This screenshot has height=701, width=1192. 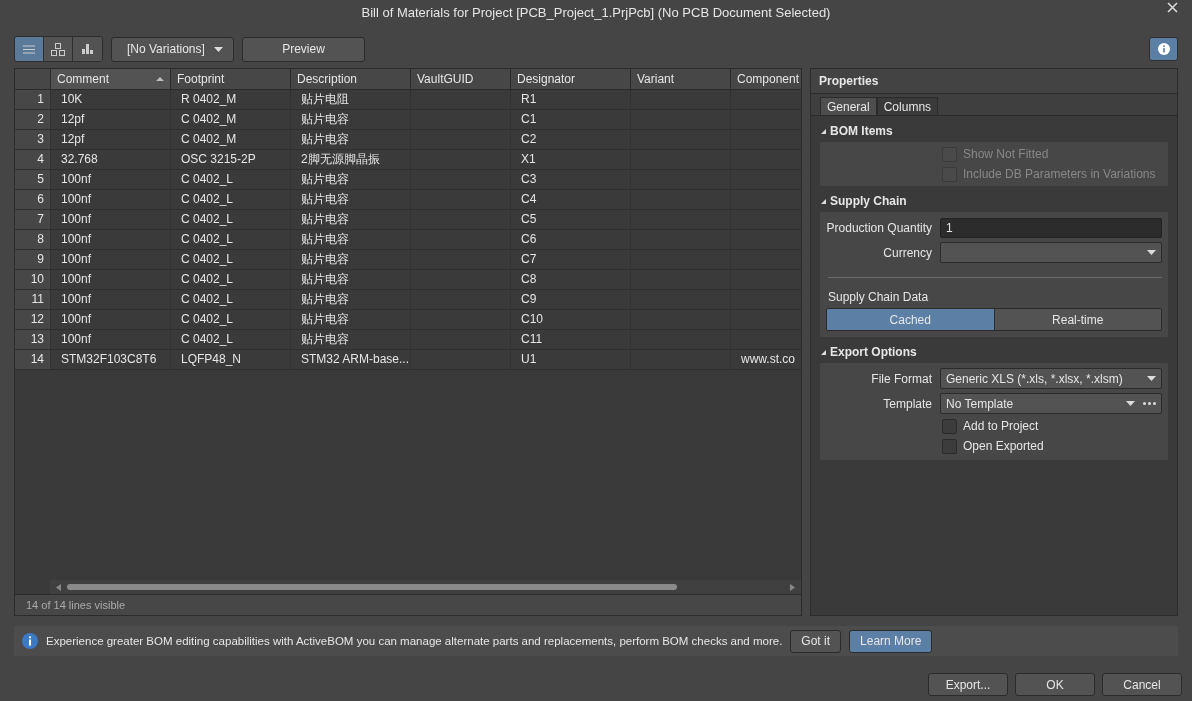 What do you see at coordinates (40, 199) in the screenshot?
I see `row-number: 6` at bounding box center [40, 199].